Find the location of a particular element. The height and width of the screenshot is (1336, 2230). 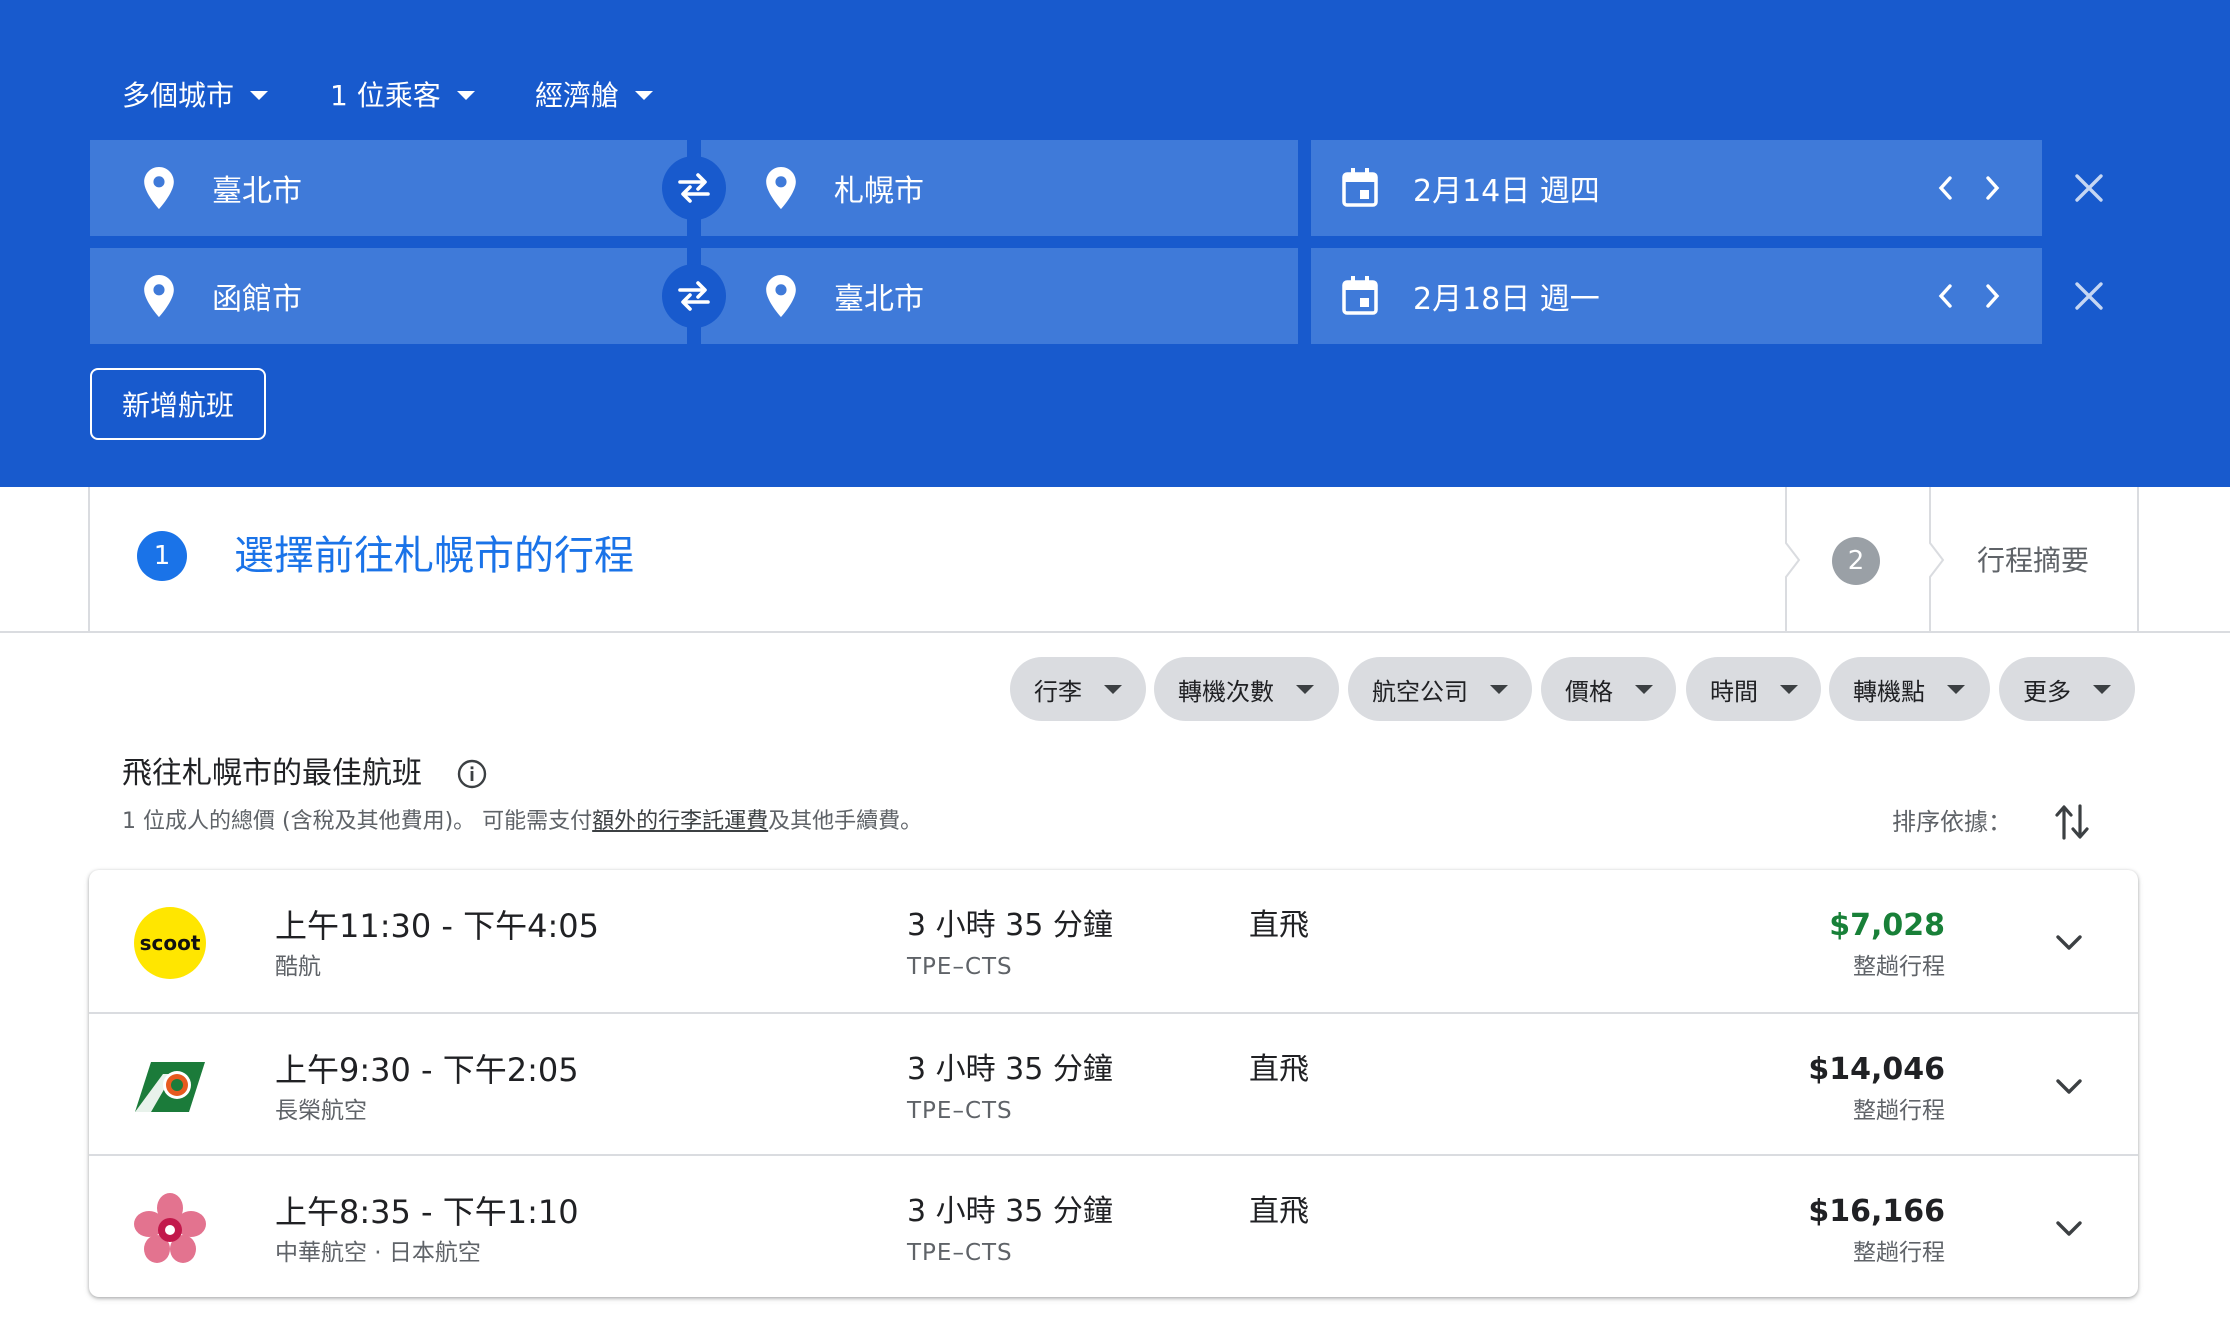

leg1-origin-input: 臺北市 is located at coordinates (388, 188).